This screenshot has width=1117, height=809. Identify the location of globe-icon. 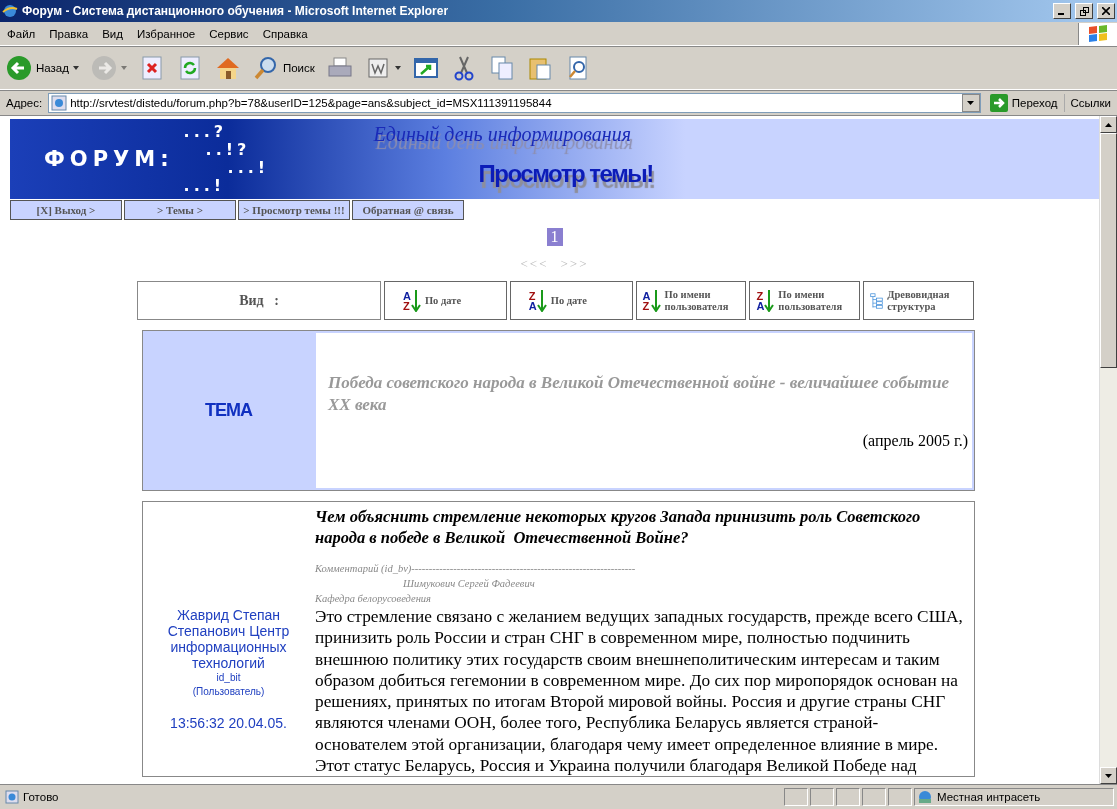
(925, 797).